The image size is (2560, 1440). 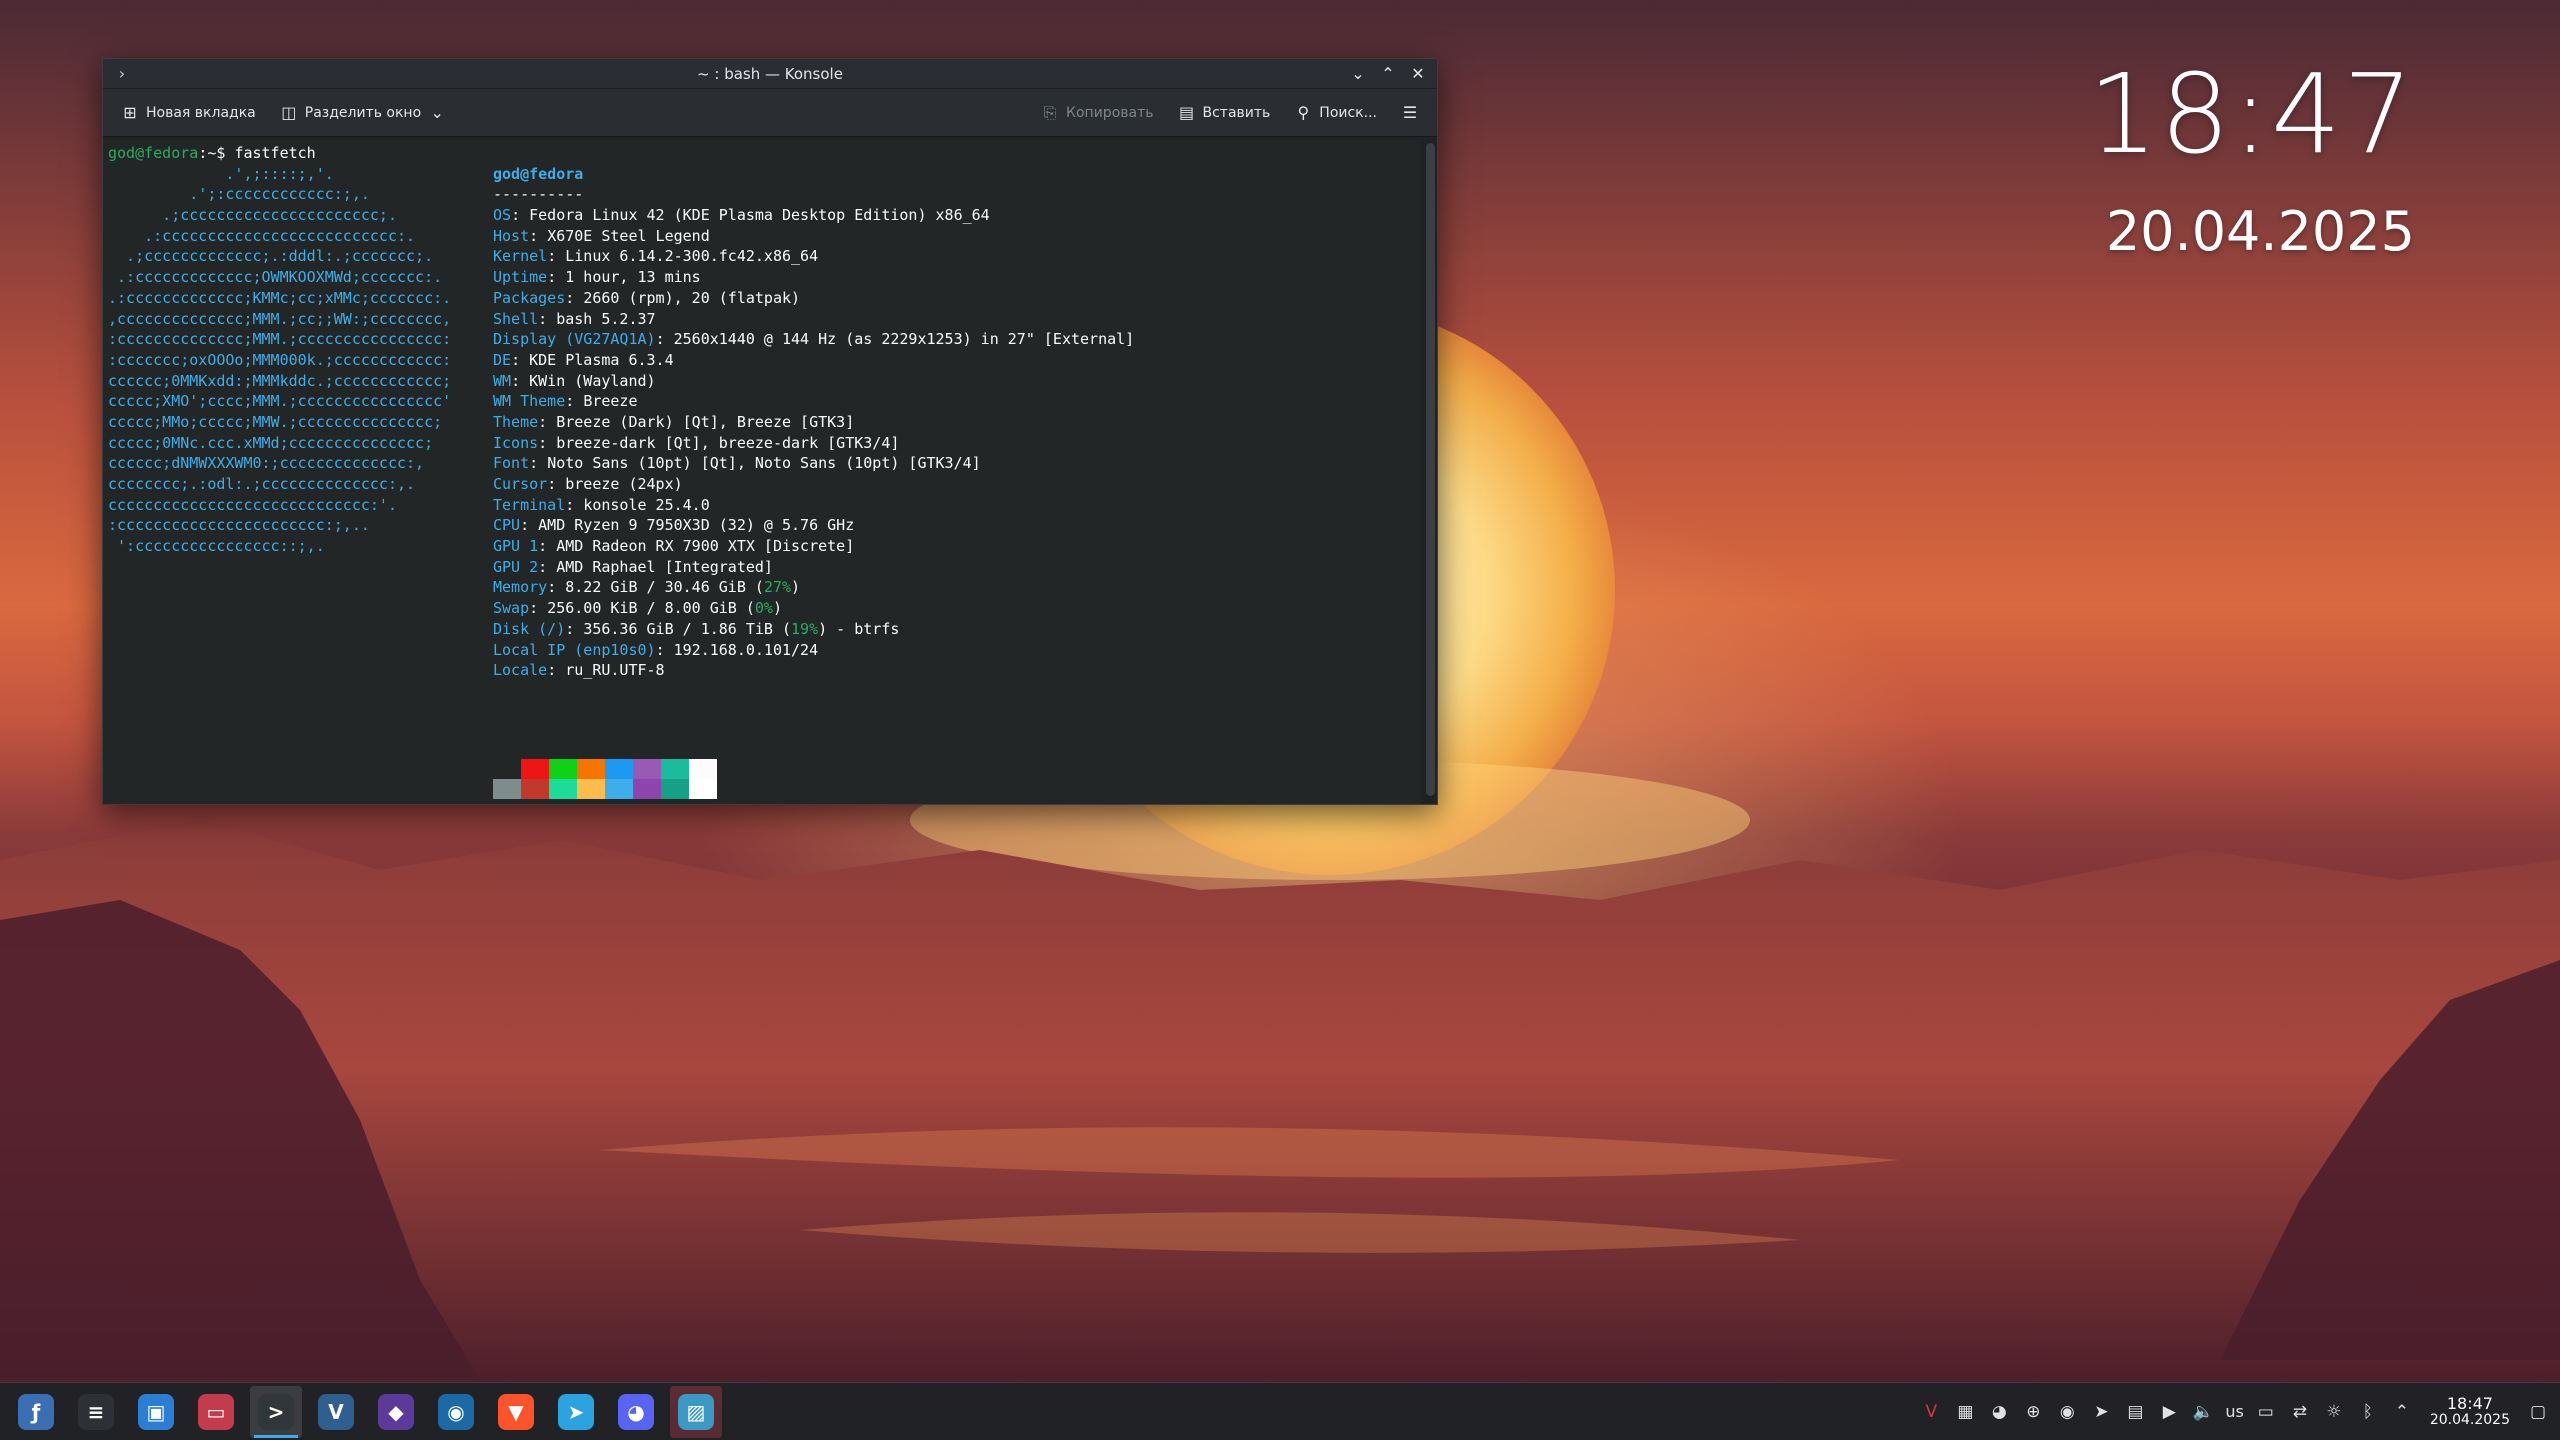 I want to click on color-palette, so click(x=605, y=779).